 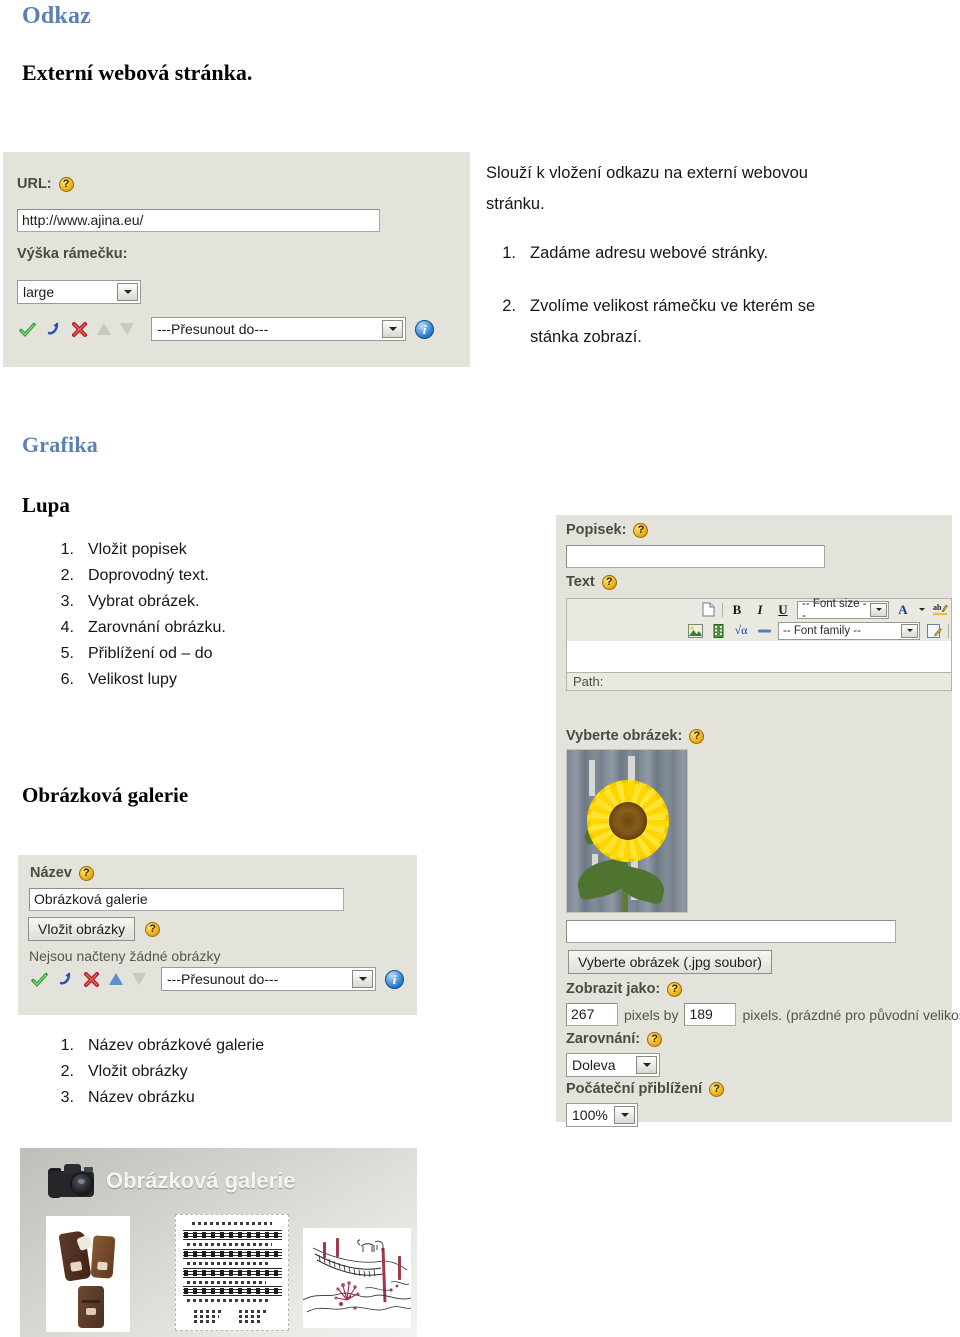 I want to click on list-item: 2. Doprovodný text., so click(x=209, y=576).